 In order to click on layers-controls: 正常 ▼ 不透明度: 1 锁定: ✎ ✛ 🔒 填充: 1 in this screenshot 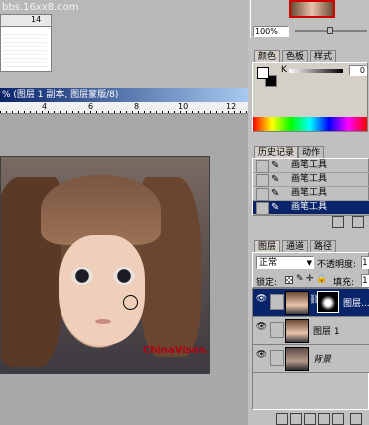, I will do `click(310, 270)`.